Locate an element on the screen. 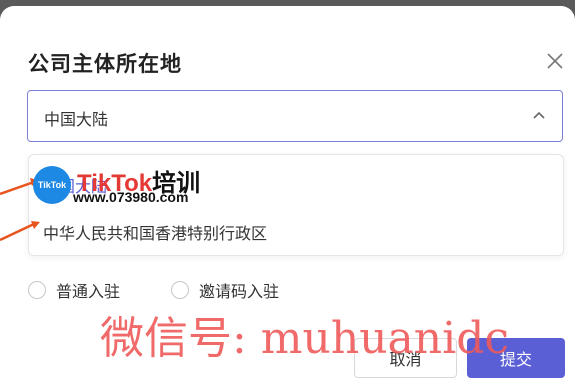 The image size is (575, 386). tiktok-training-logo: TikTok TikTok培训 www.073980.com is located at coordinates (122, 186).